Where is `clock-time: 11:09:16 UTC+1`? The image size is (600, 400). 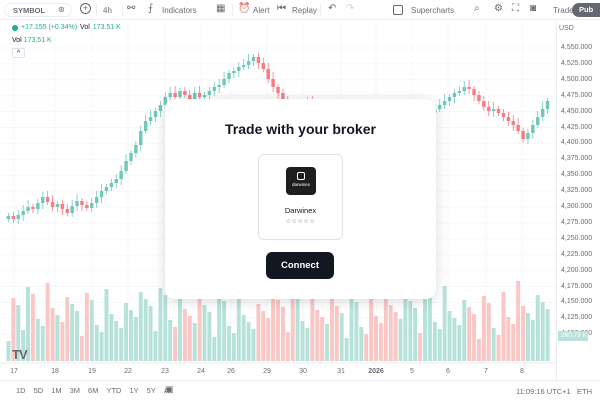 clock-time: 11:09:16 UTC+1 is located at coordinates (543, 391).